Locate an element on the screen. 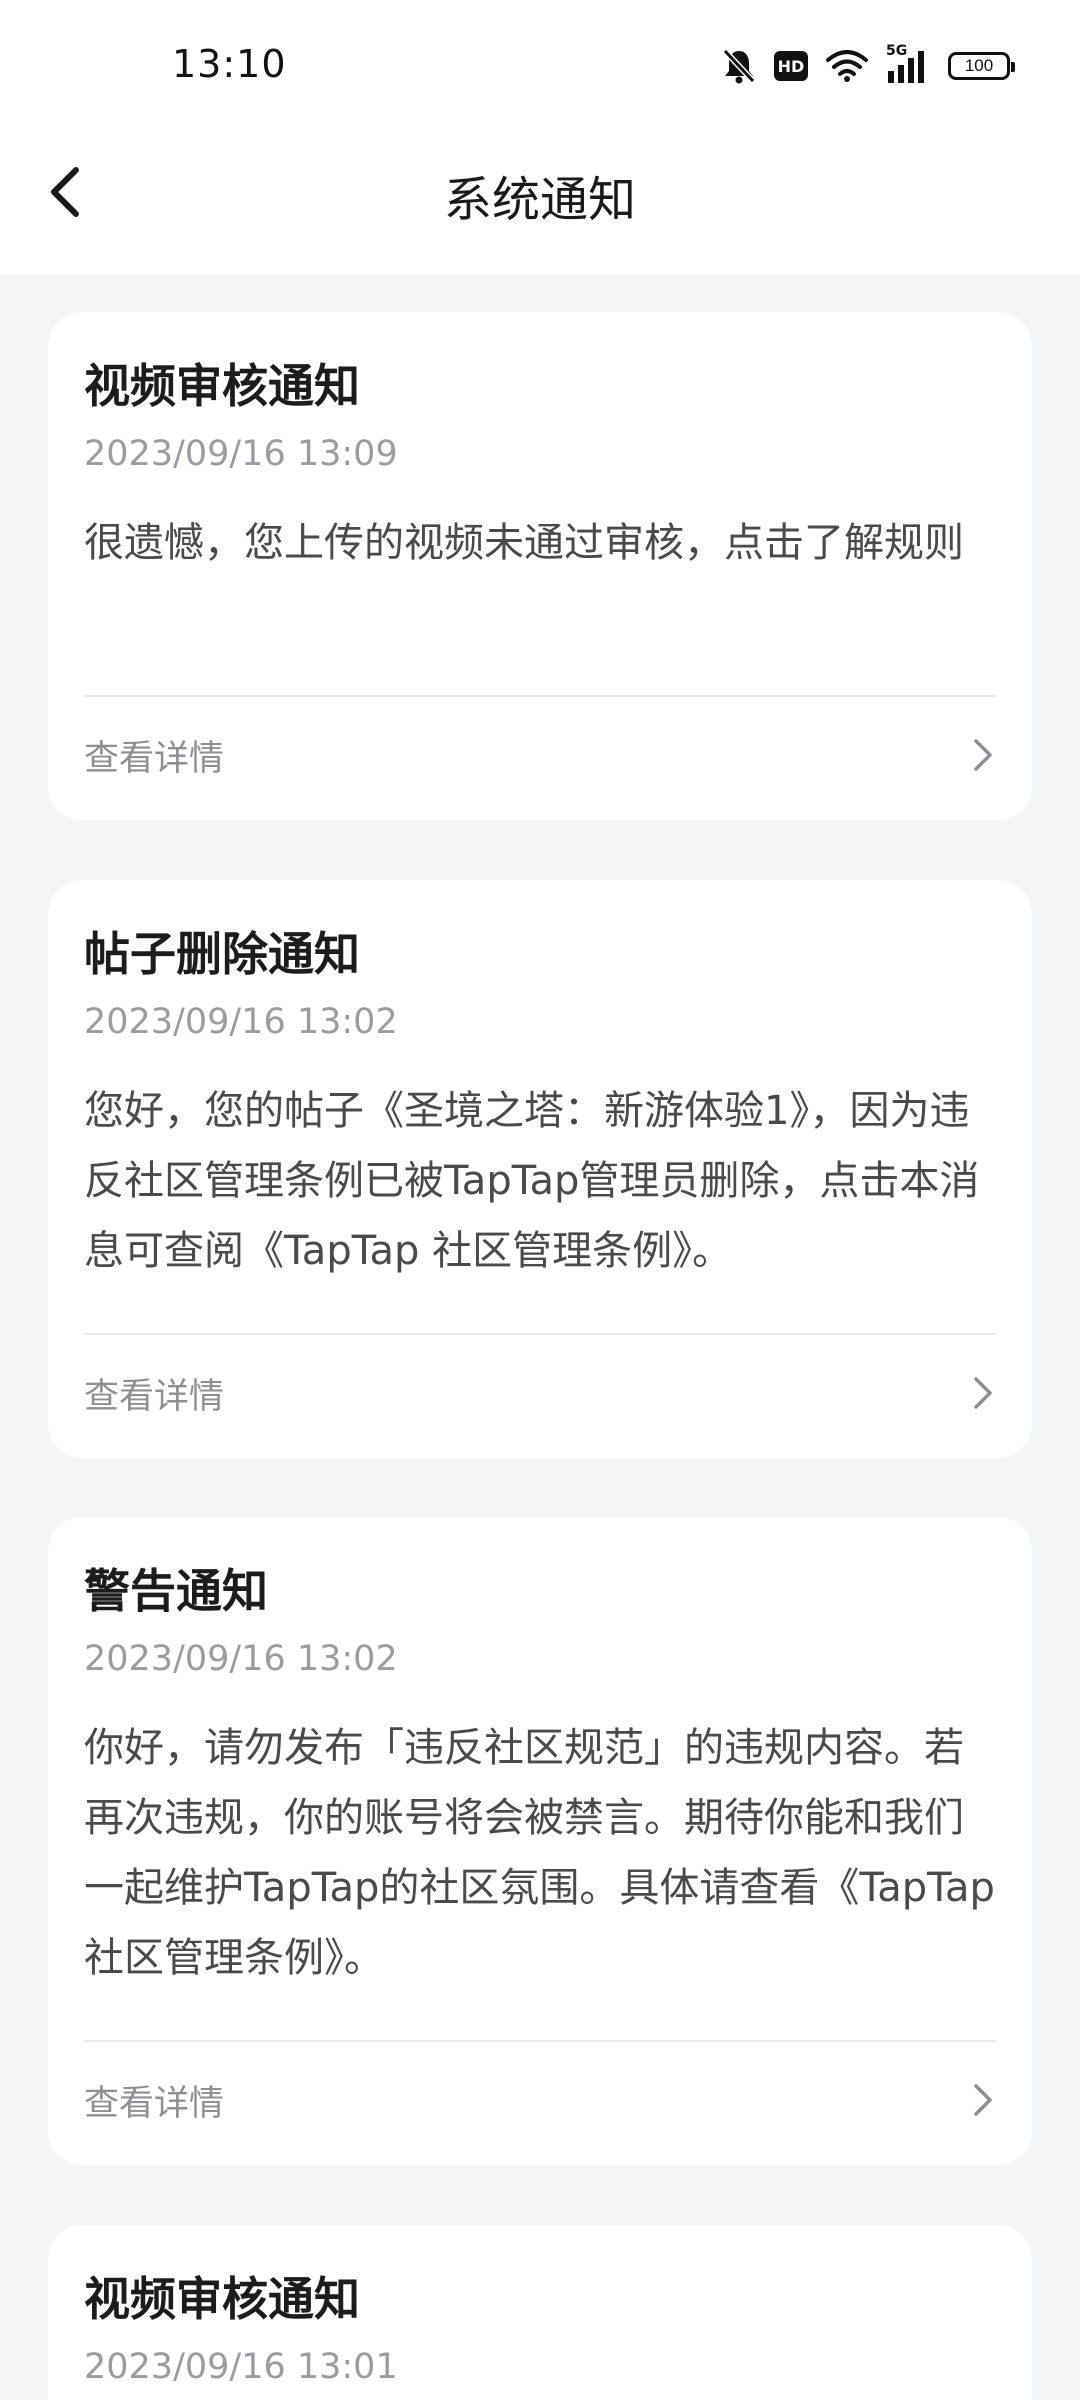  notification-time: 2023/09/16 13:01 is located at coordinates (241, 2367).